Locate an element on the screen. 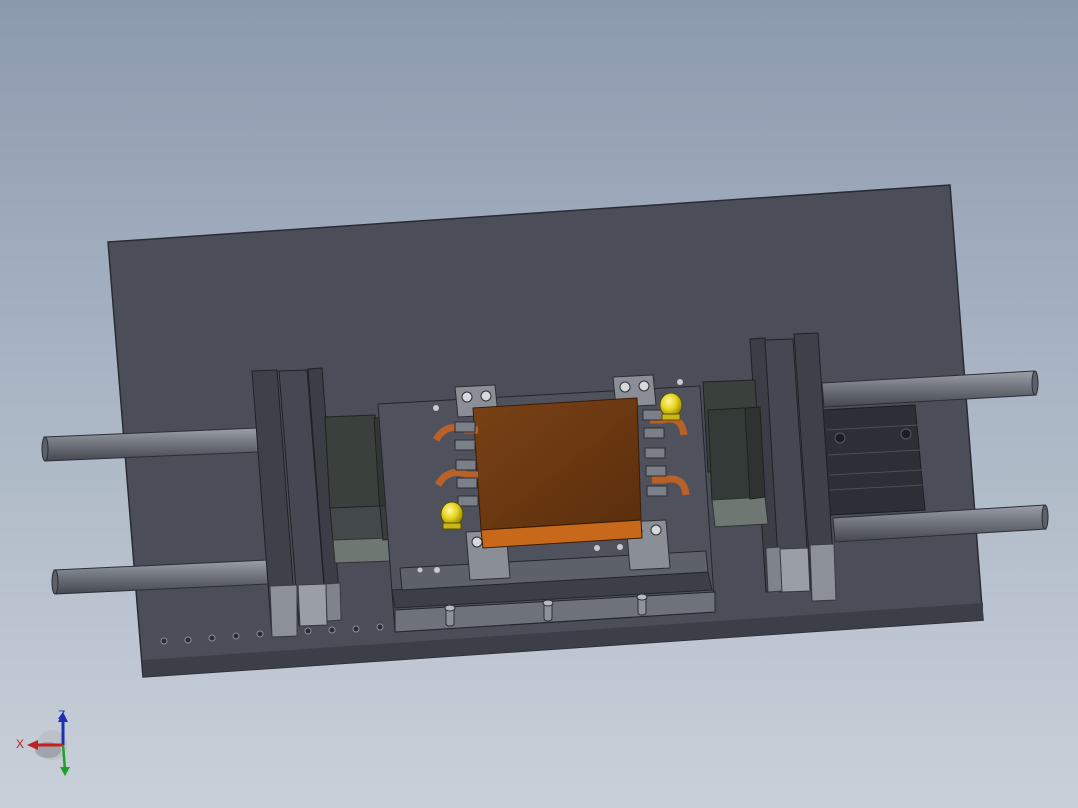  x-axis-label: X is located at coordinates (20, 744).